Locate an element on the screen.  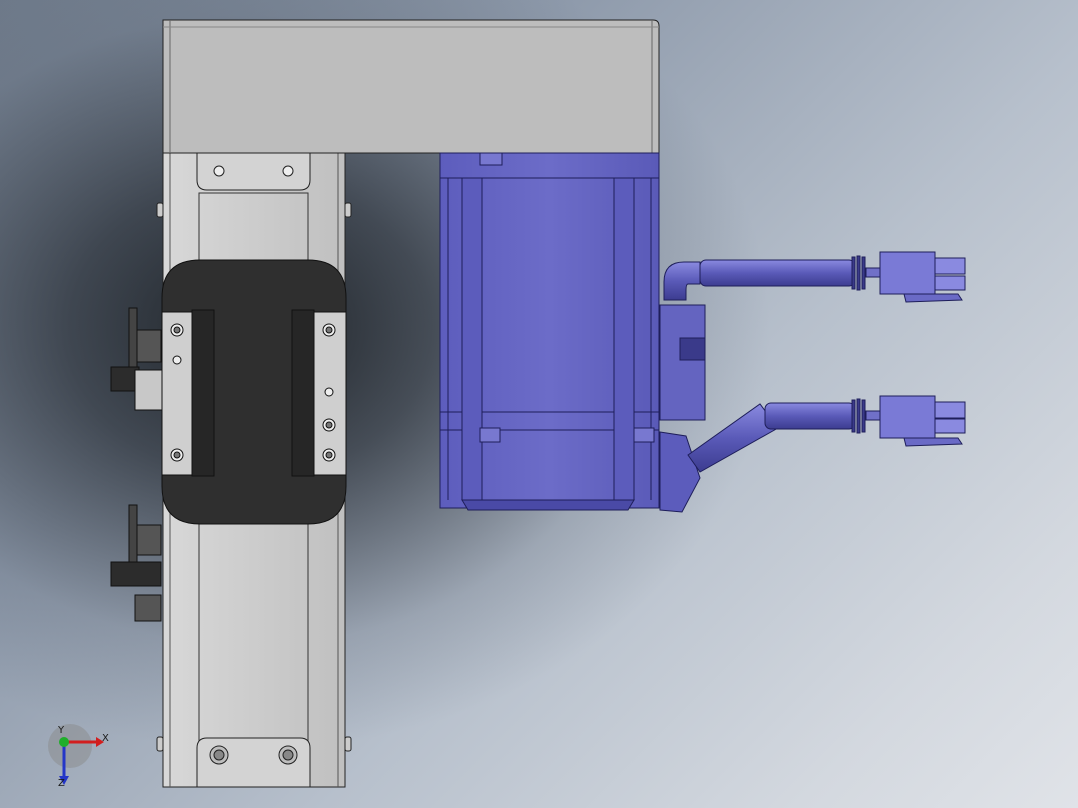
slider-carriage is located at coordinates (254, 392).